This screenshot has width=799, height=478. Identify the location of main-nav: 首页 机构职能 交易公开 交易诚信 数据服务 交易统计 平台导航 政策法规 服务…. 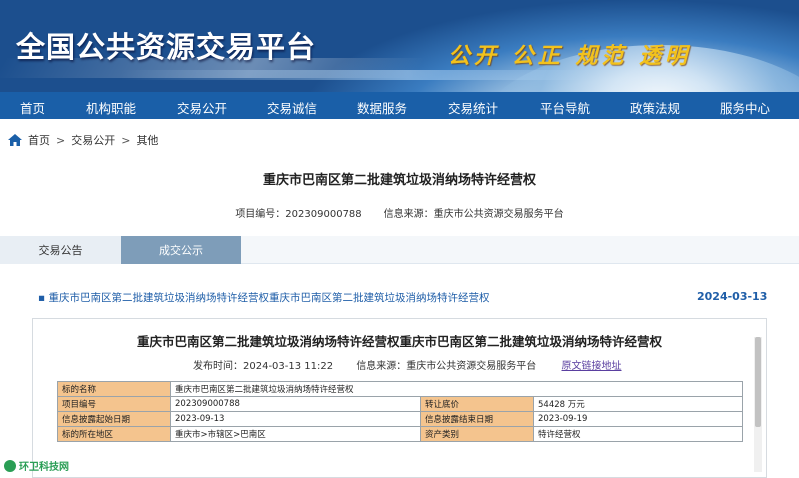
(399, 105).